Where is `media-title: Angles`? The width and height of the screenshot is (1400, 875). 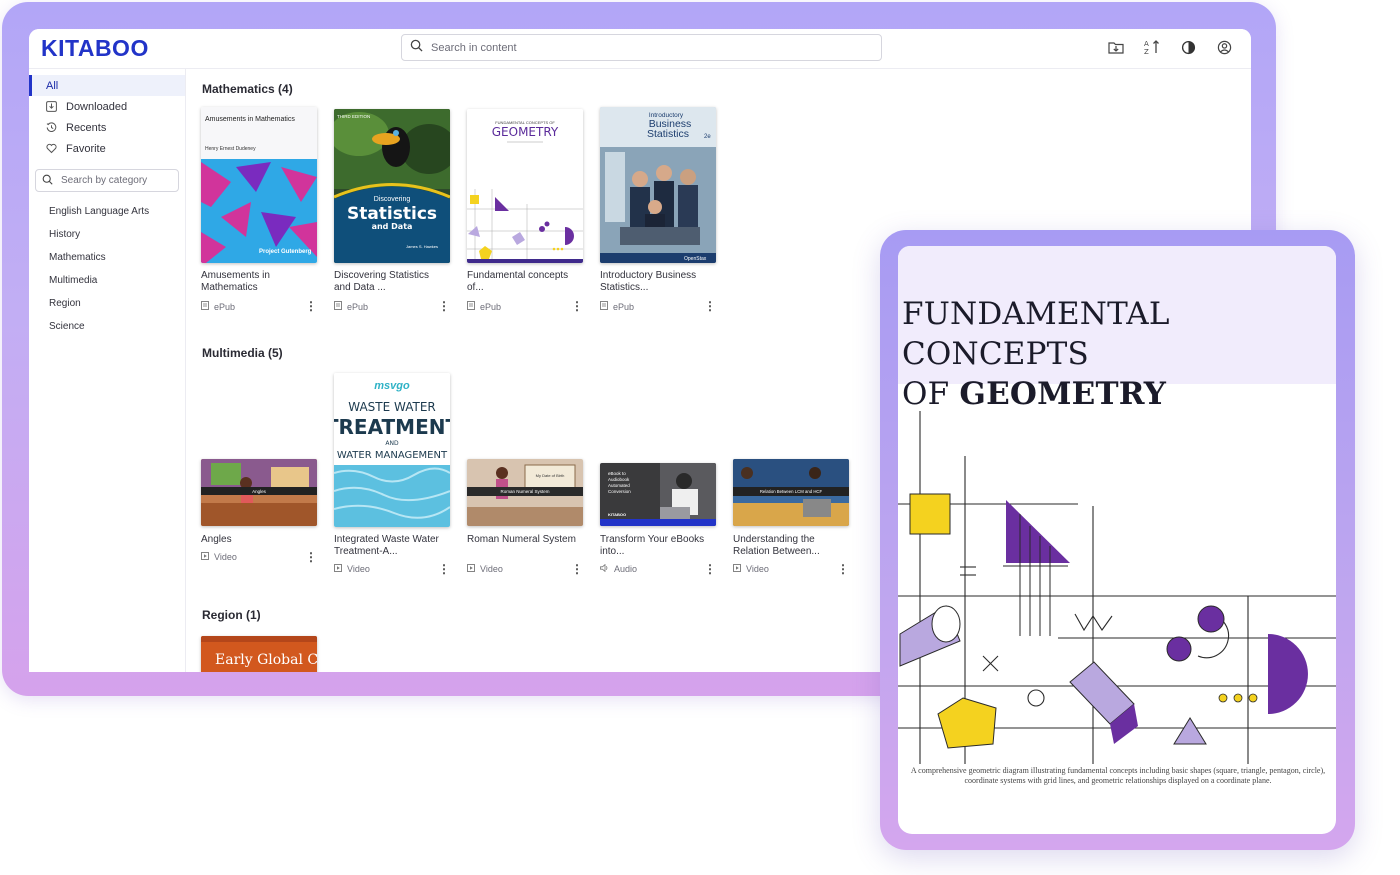
media-title: Angles is located at coordinates (256, 540).